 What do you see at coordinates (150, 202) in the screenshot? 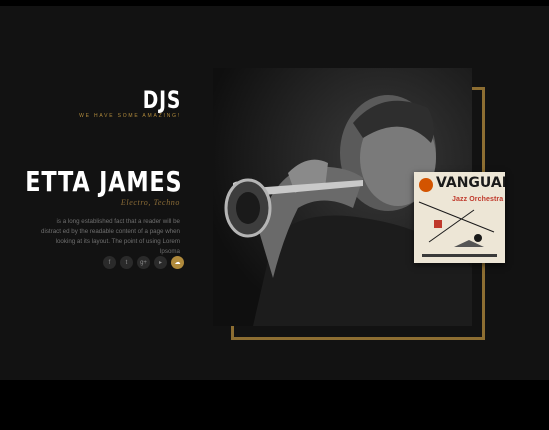
I see `artist-genre: Electro, Techno` at bounding box center [150, 202].